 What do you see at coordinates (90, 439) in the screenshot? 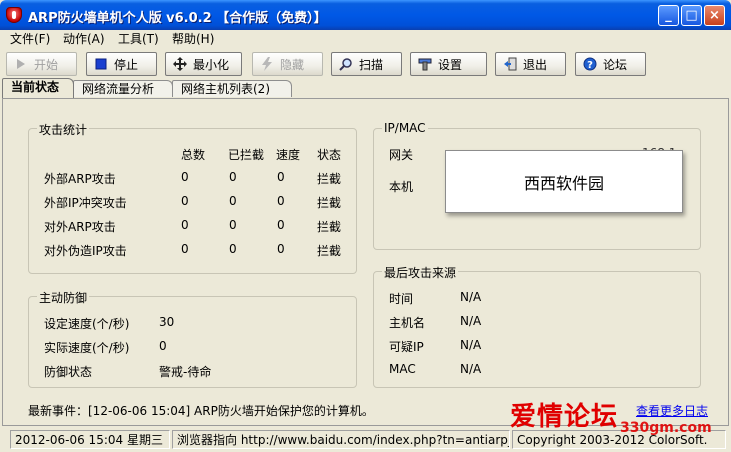
I see `status-datetime: 2012-06-06 15:04 星期三` at bounding box center [90, 439].